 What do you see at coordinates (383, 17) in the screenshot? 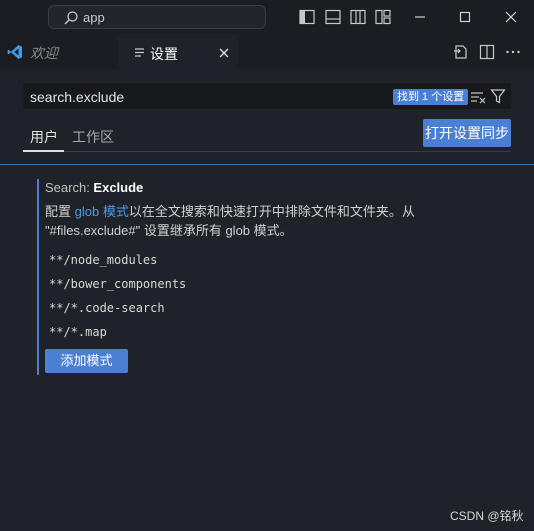
I see `customize-layout-icon` at bounding box center [383, 17].